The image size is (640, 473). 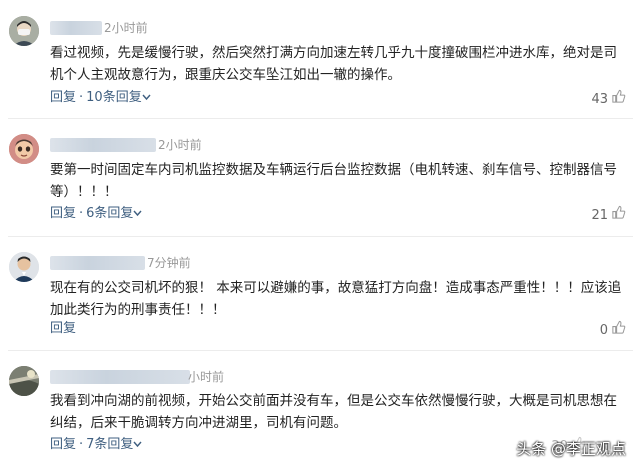 I want to click on like-count: 0, so click(x=603, y=330).